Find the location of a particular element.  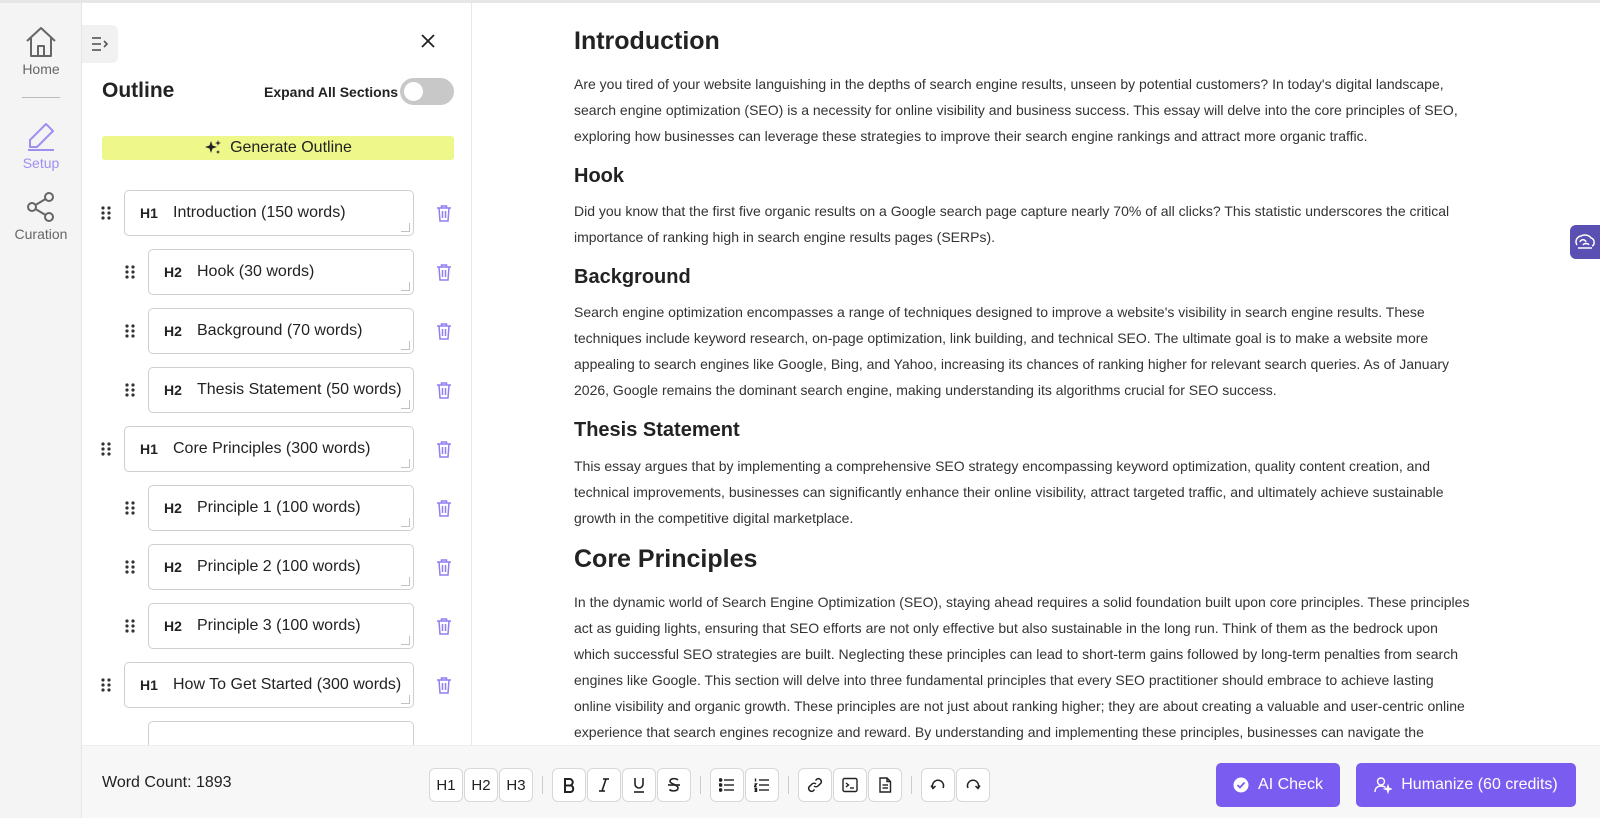

bold-button is located at coordinates (569, 785).